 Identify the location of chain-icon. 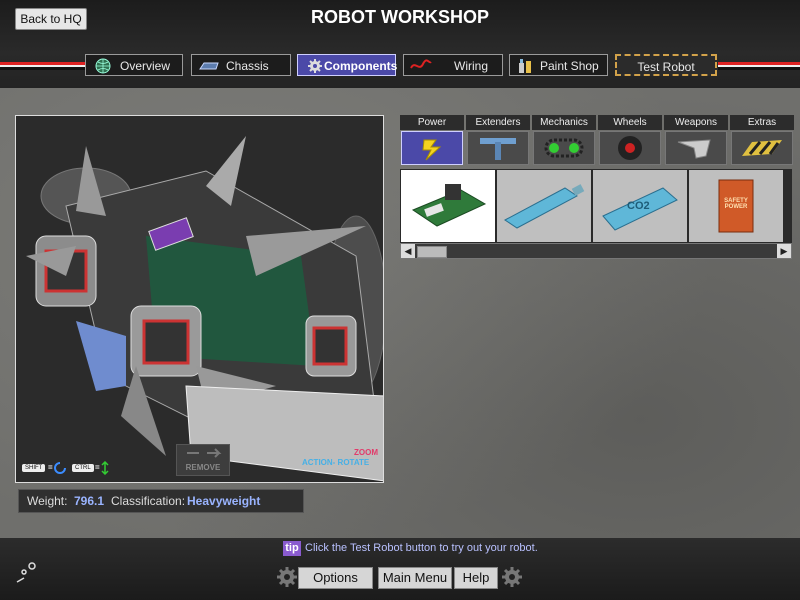
(564, 148).